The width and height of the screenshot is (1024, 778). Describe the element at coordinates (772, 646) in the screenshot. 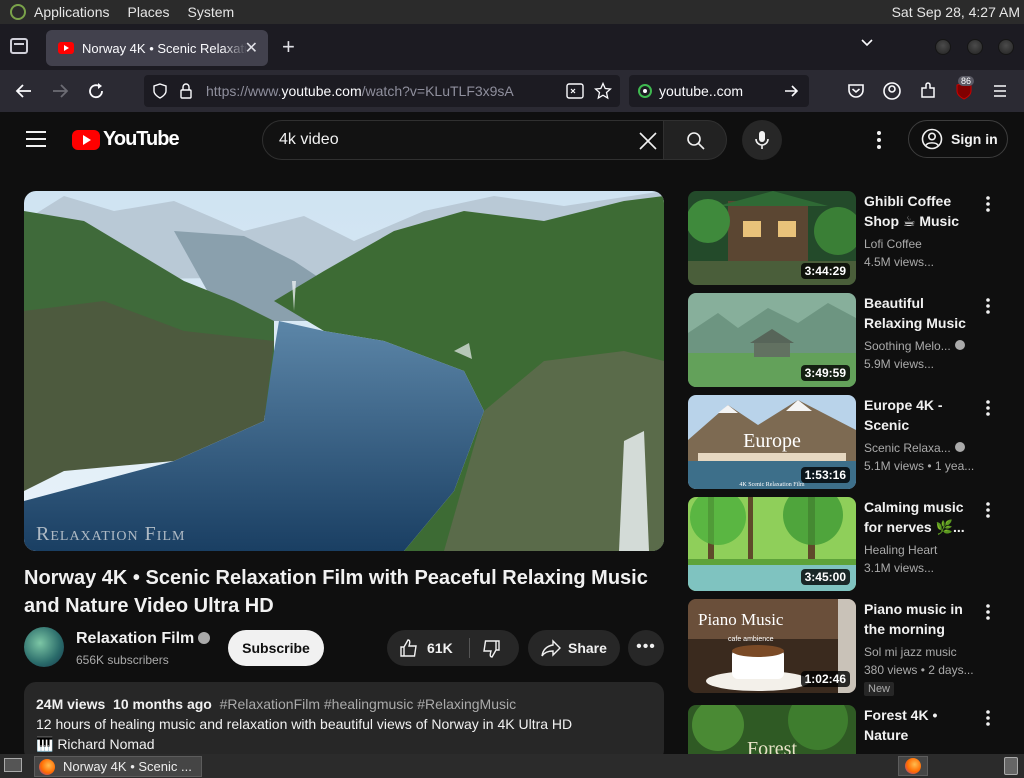

I see `recommended-thumbnail: Piano Music cafe ambience 1:02:46` at that location.